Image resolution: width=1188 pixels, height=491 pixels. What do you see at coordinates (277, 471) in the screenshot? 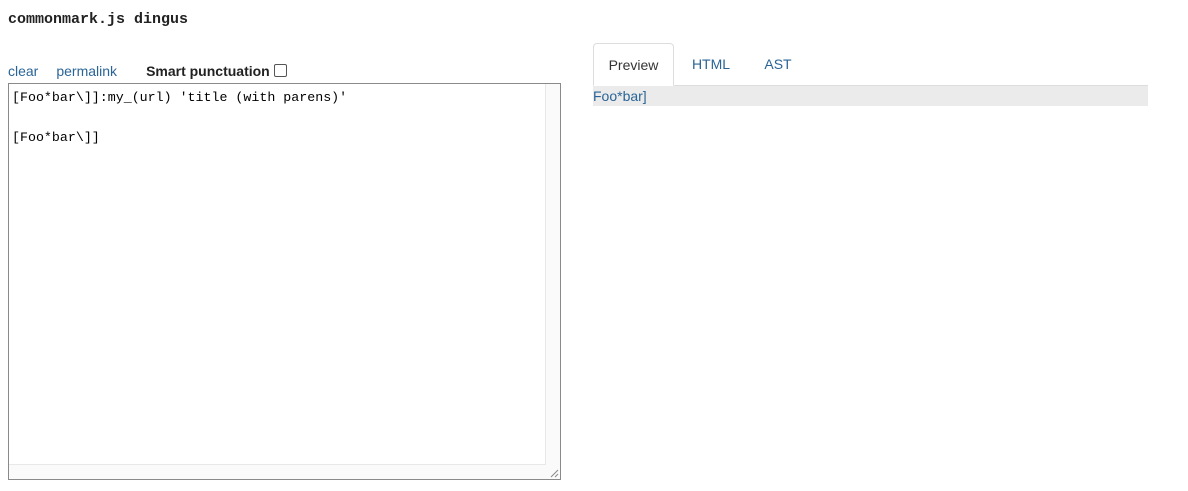
I see `horizontal-scrollbar` at bounding box center [277, 471].